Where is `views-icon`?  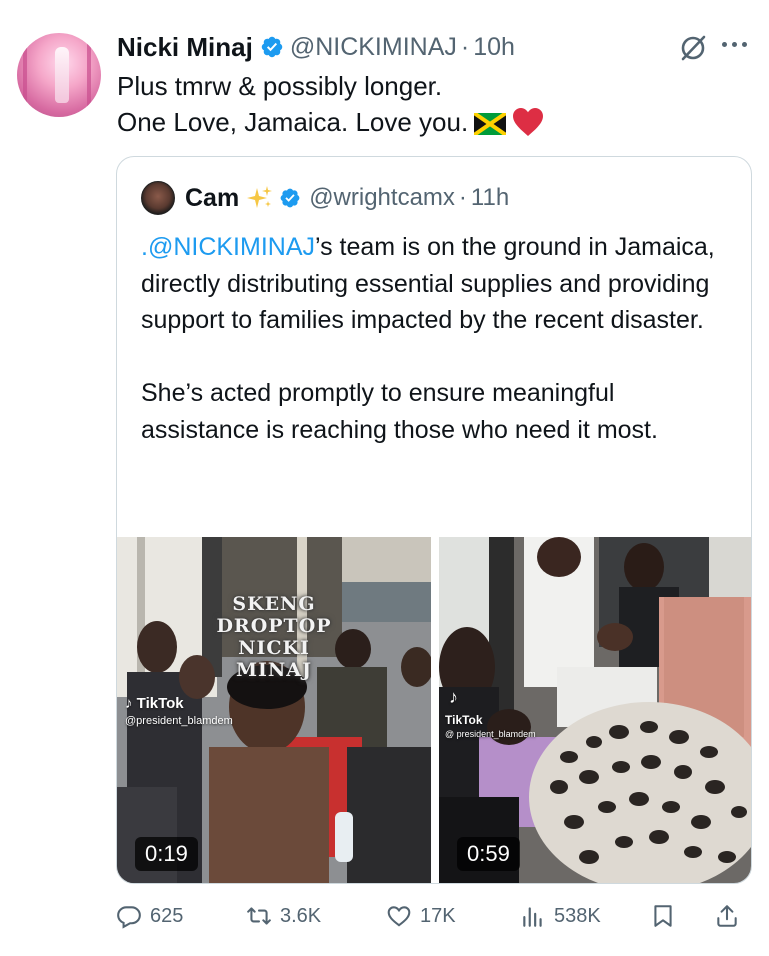 views-icon is located at coordinates (532, 917).